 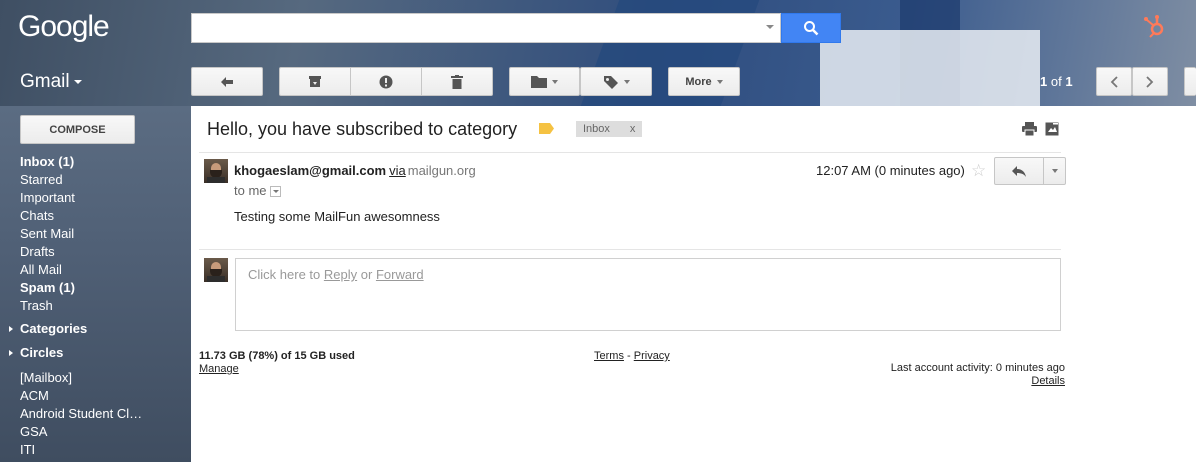 I want to click on trash-icon, so click(x=457, y=81).